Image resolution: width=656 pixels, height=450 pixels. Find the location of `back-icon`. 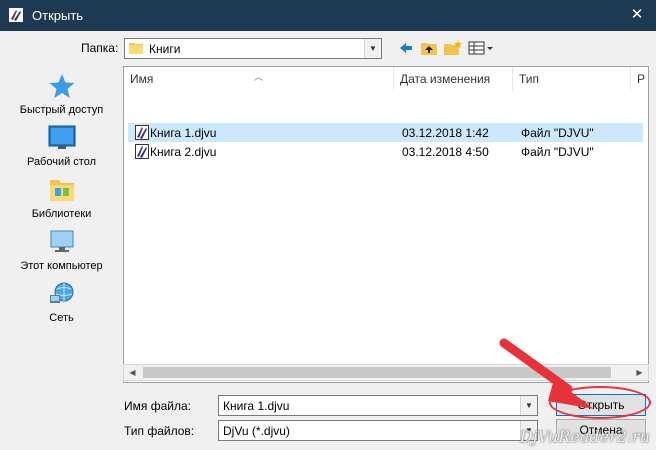

back-icon is located at coordinates (406, 48).